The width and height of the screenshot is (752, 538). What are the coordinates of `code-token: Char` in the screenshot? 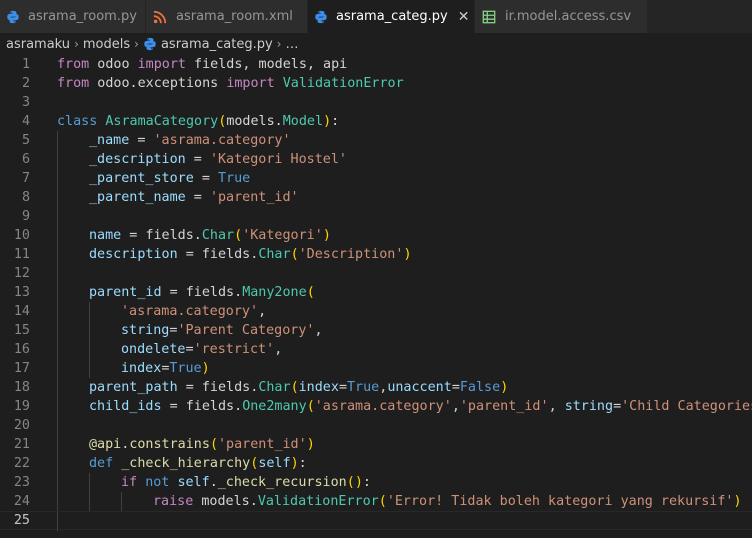 It's located at (274, 254).